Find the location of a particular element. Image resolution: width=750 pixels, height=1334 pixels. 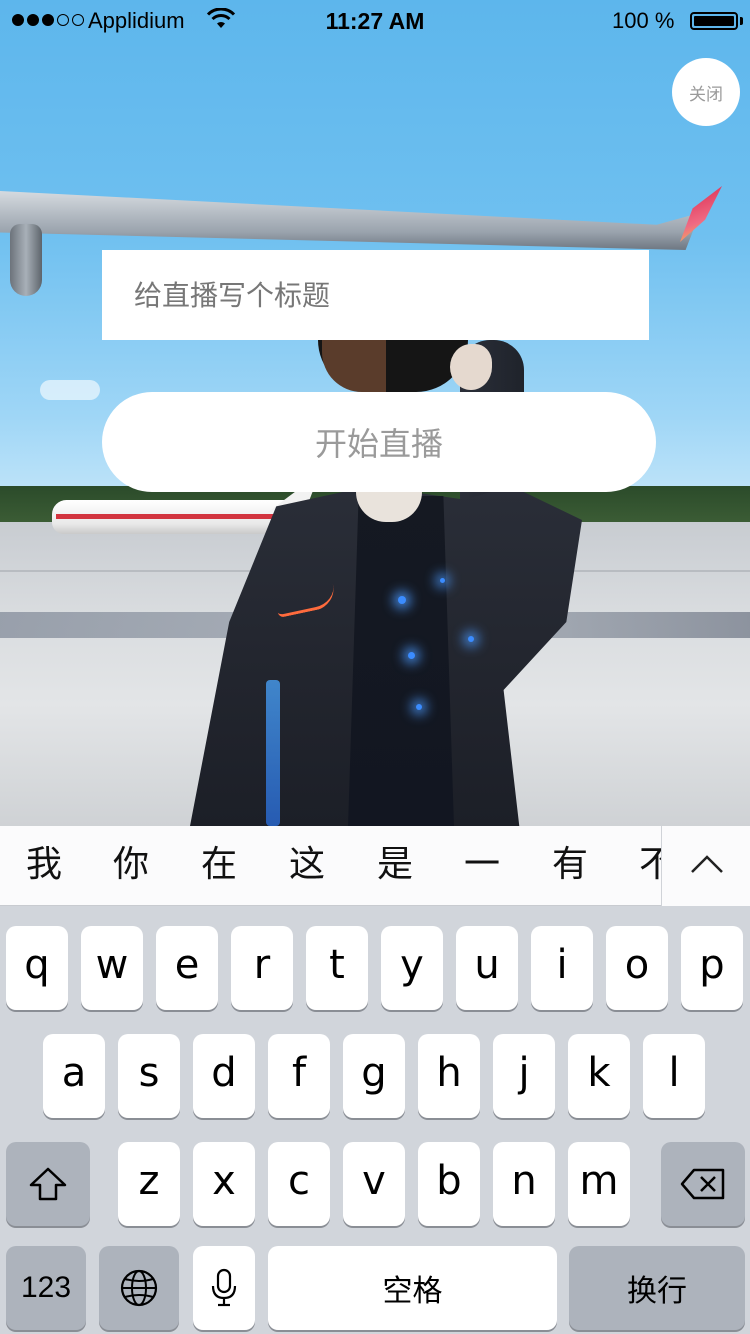

key-c: c is located at coordinates (299, 1184).